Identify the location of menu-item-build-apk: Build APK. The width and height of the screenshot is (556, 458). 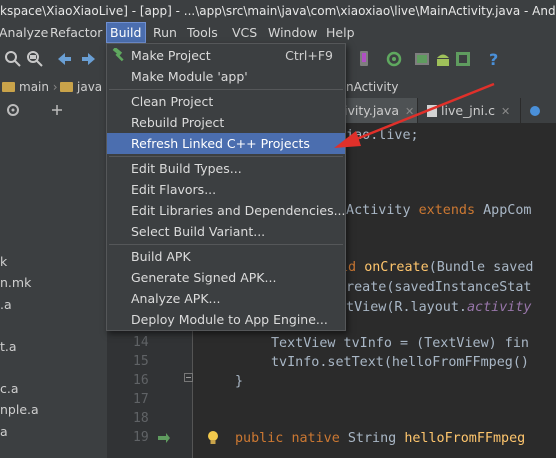
(226, 256).